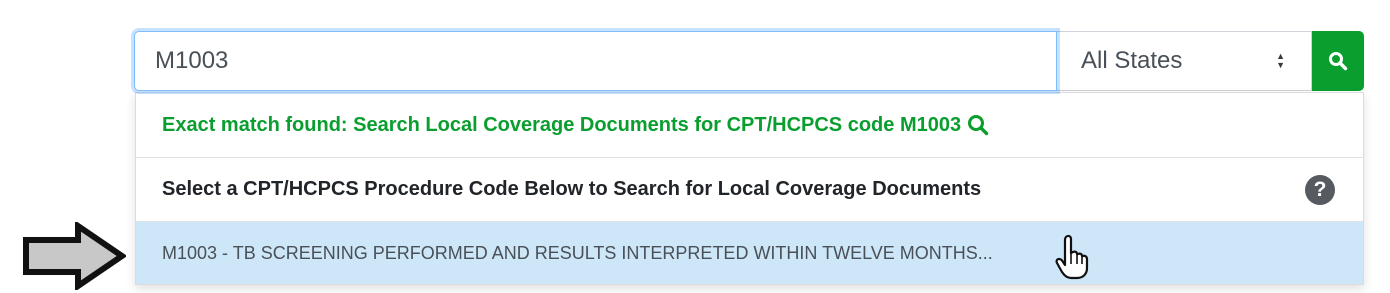  I want to click on right-arrow-icon, so click(74, 256).